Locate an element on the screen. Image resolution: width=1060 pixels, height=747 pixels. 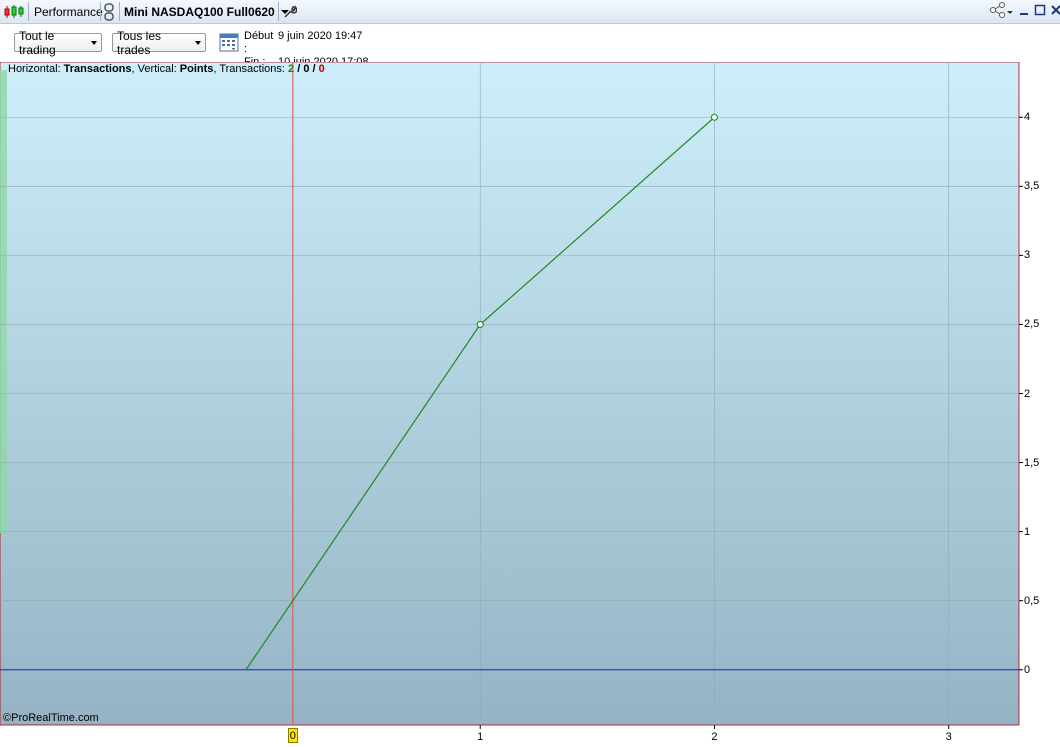
share-icon is located at coordinates (1001, 11).